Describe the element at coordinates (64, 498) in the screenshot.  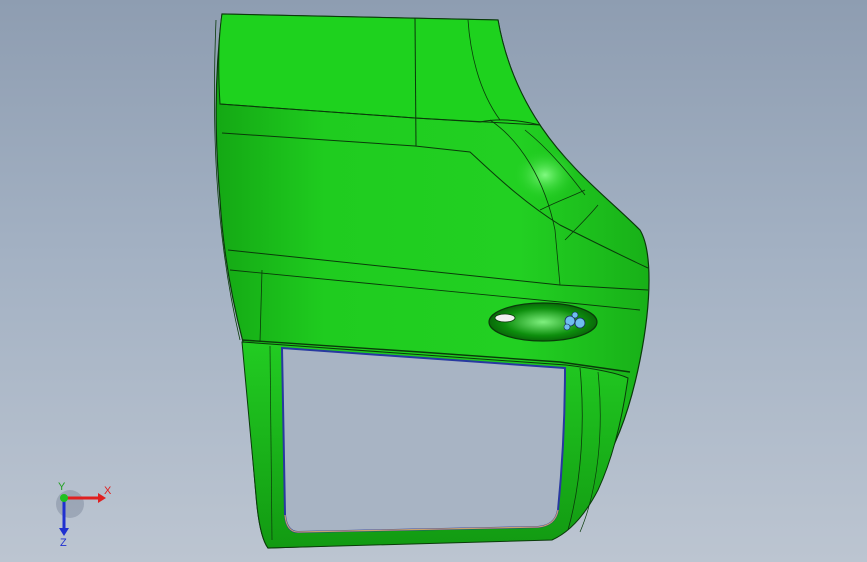
I see `y-axis-dot` at that location.